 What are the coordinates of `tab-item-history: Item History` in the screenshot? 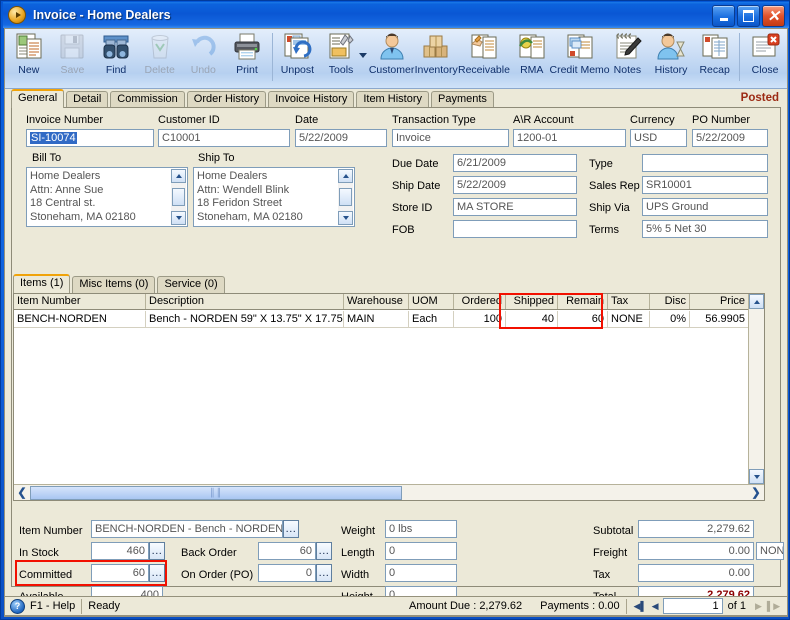 It's located at (393, 99).